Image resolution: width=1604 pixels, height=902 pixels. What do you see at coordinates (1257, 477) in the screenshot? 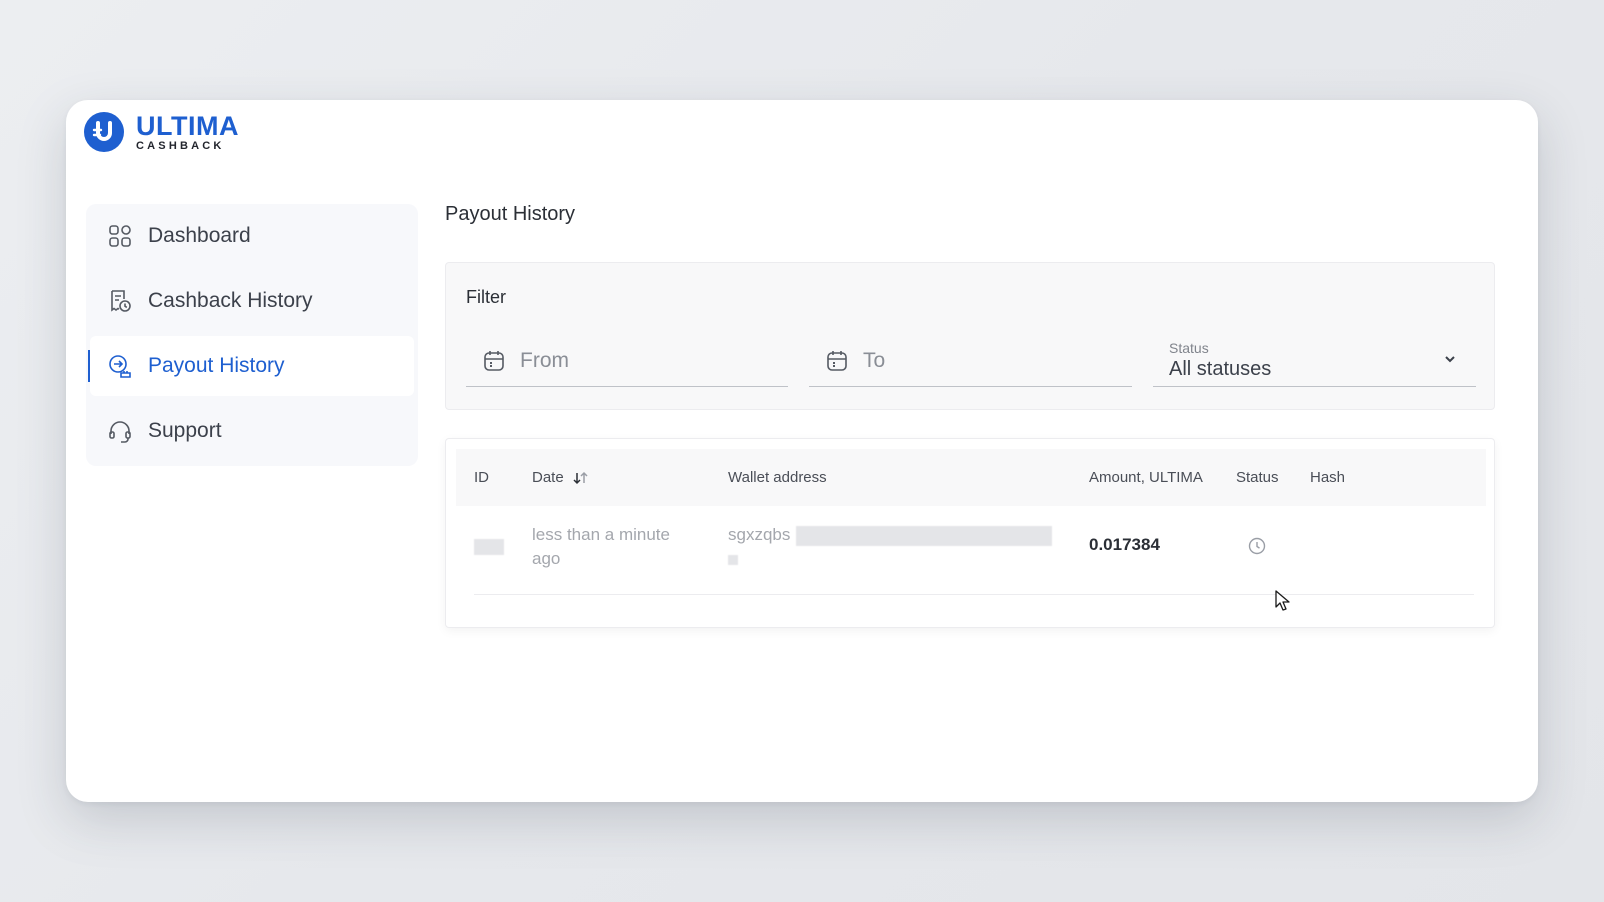
I see `column-header-status: Status` at bounding box center [1257, 477].